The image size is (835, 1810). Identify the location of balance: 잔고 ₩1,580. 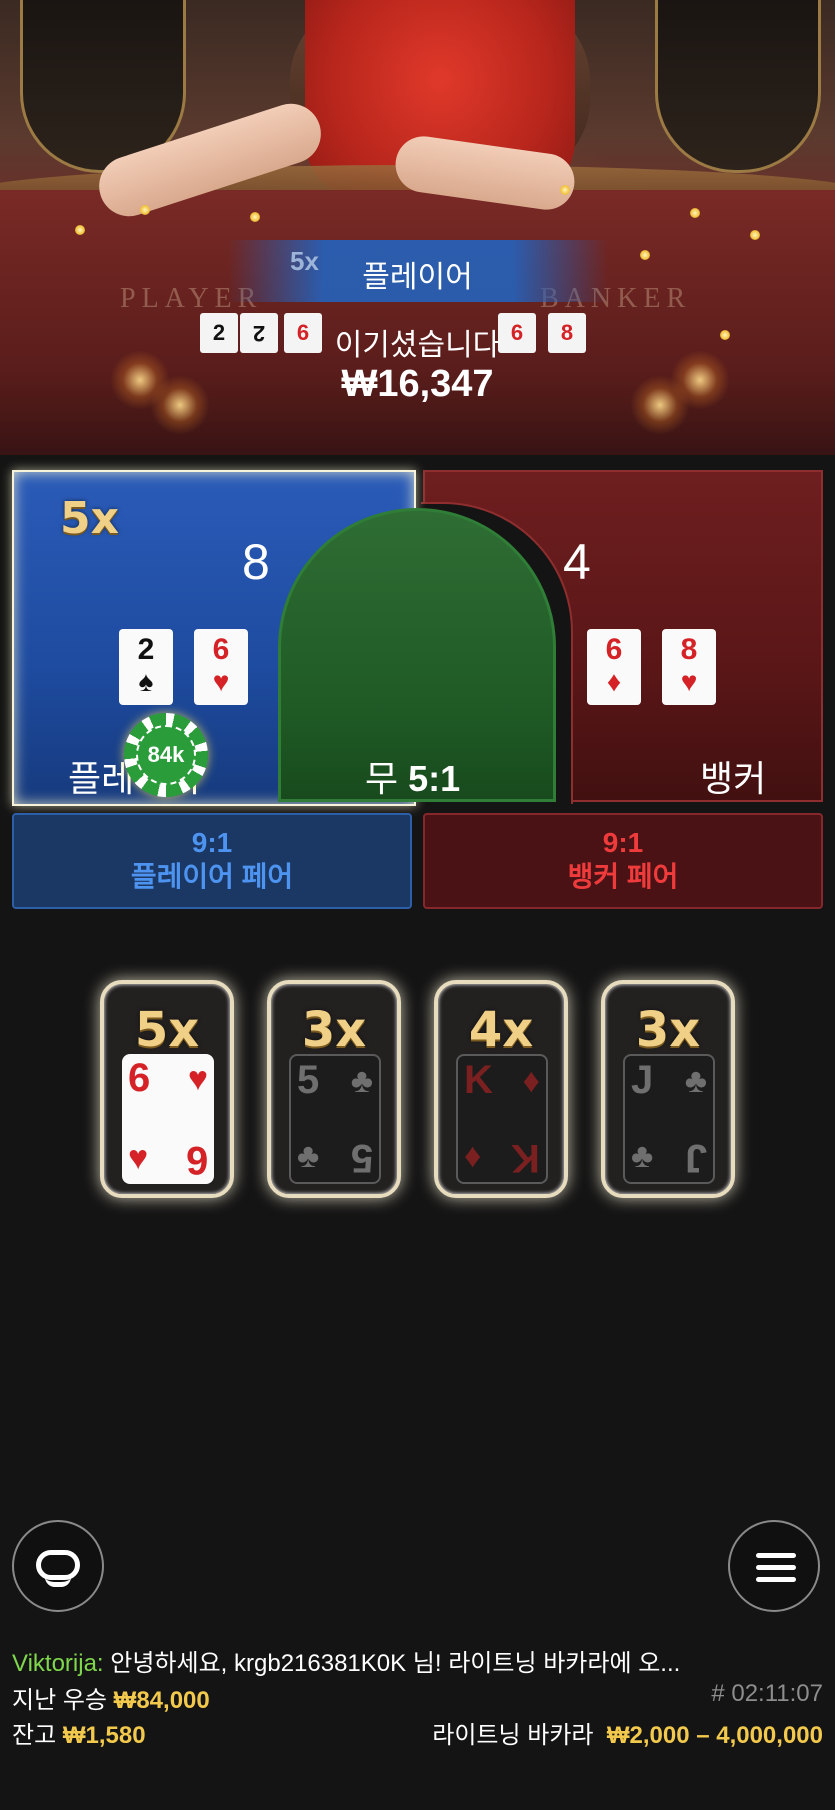
(79, 1732).